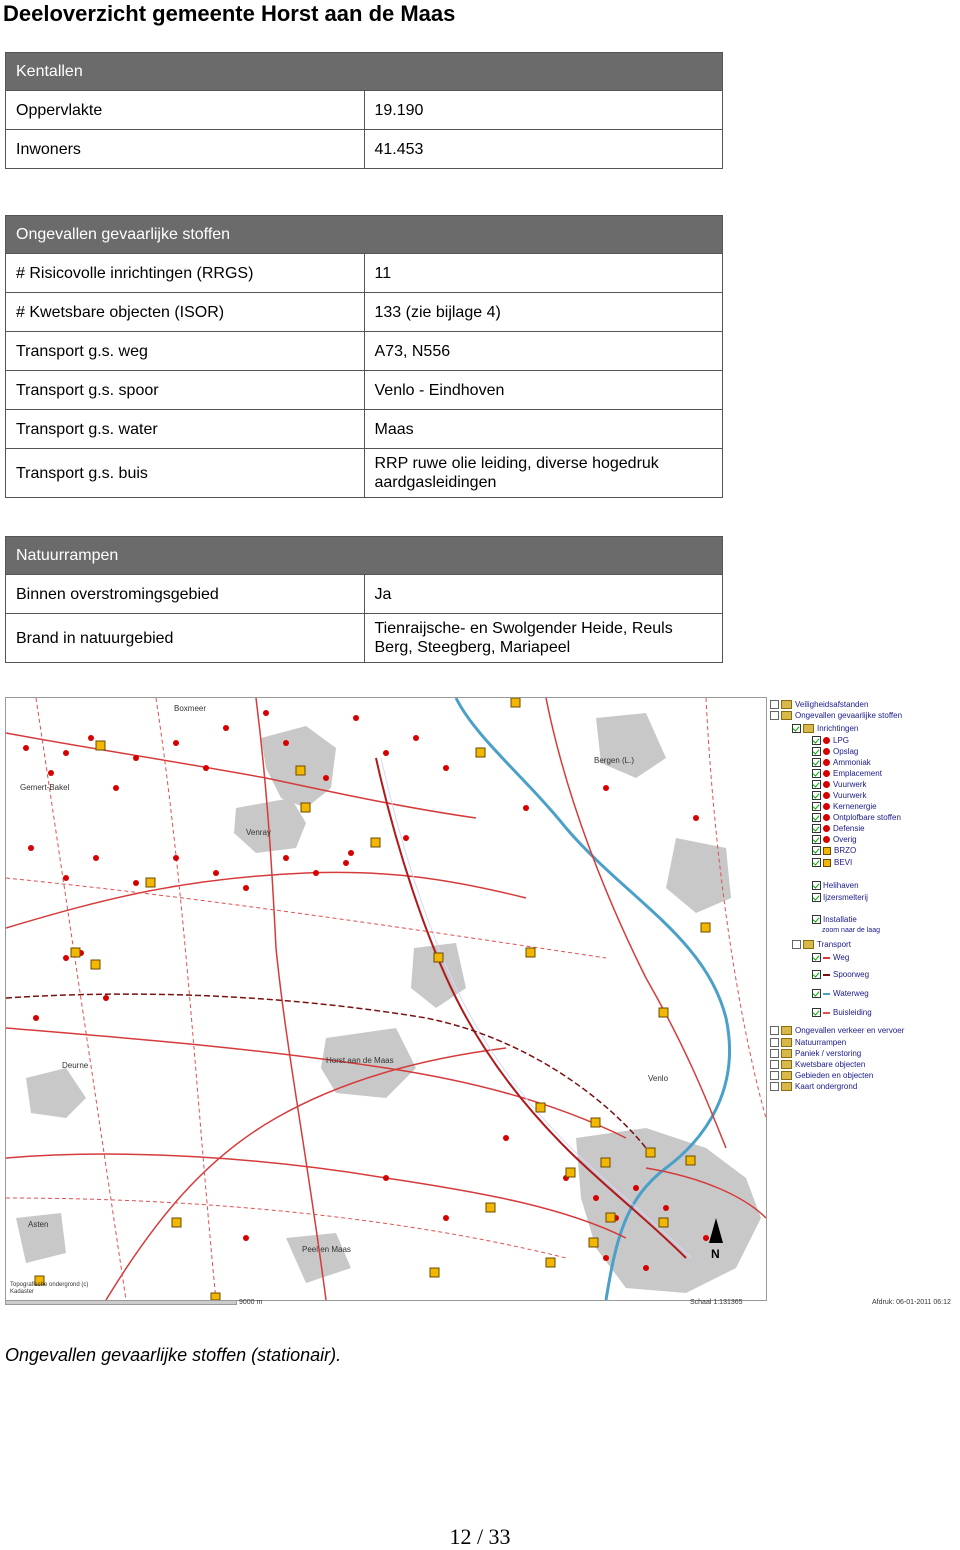  Describe the element at coordinates (819, 704) in the screenshot. I see `legend-item: Veiligheidsafstanden` at that location.